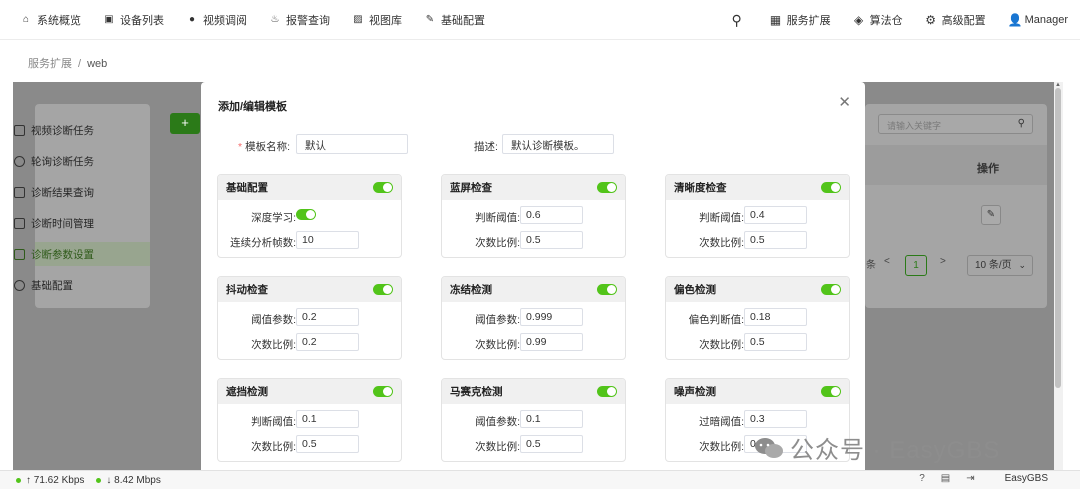  What do you see at coordinates (540, 479) in the screenshot?
I see `status-bar: ↑ 71.62 Kbps ↓ 8.42 Mbps ? ▤ ⇥ EasyGBS` at bounding box center [540, 479].